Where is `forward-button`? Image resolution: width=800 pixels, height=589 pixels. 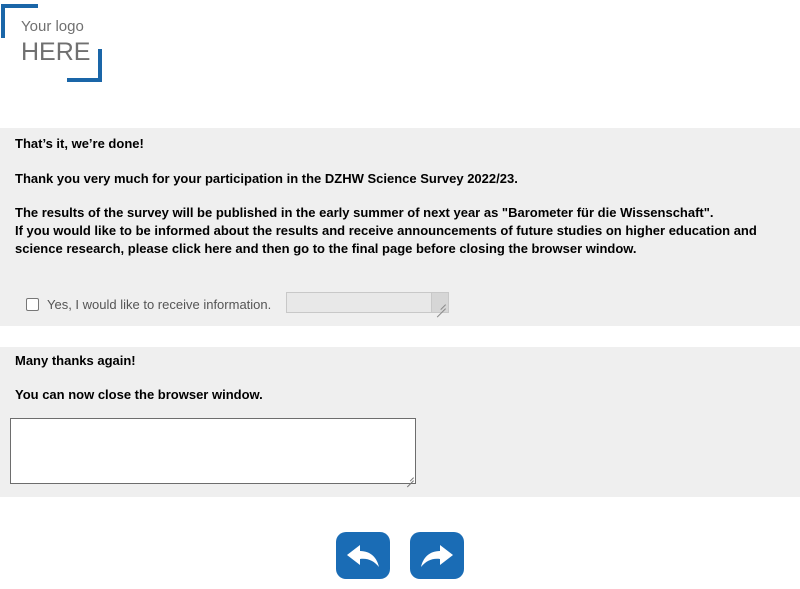
forward-button is located at coordinates (437, 555).